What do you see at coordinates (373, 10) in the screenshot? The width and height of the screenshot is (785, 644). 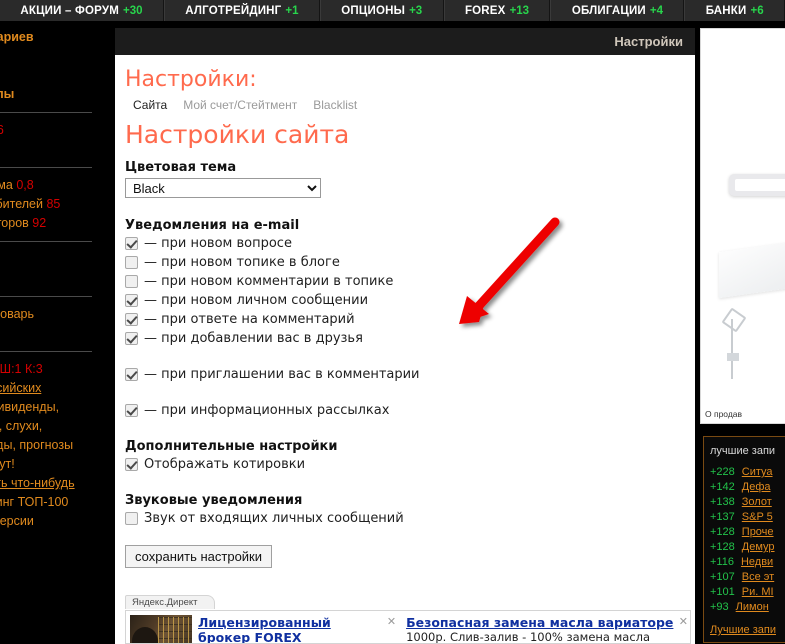 I see `nav-item-label: ОПЦИОНЫ` at bounding box center [373, 10].